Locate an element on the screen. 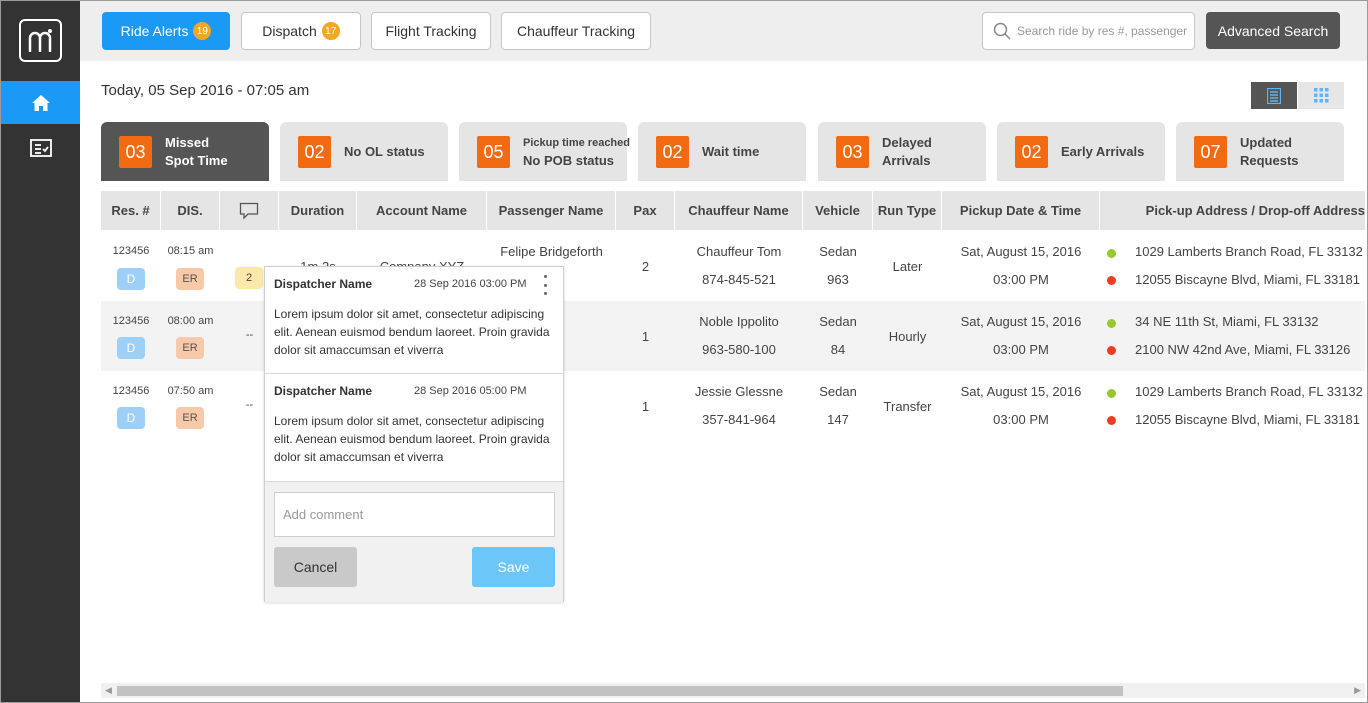 This screenshot has width=1368, height=703. search-input is located at coordinates (1102, 31).